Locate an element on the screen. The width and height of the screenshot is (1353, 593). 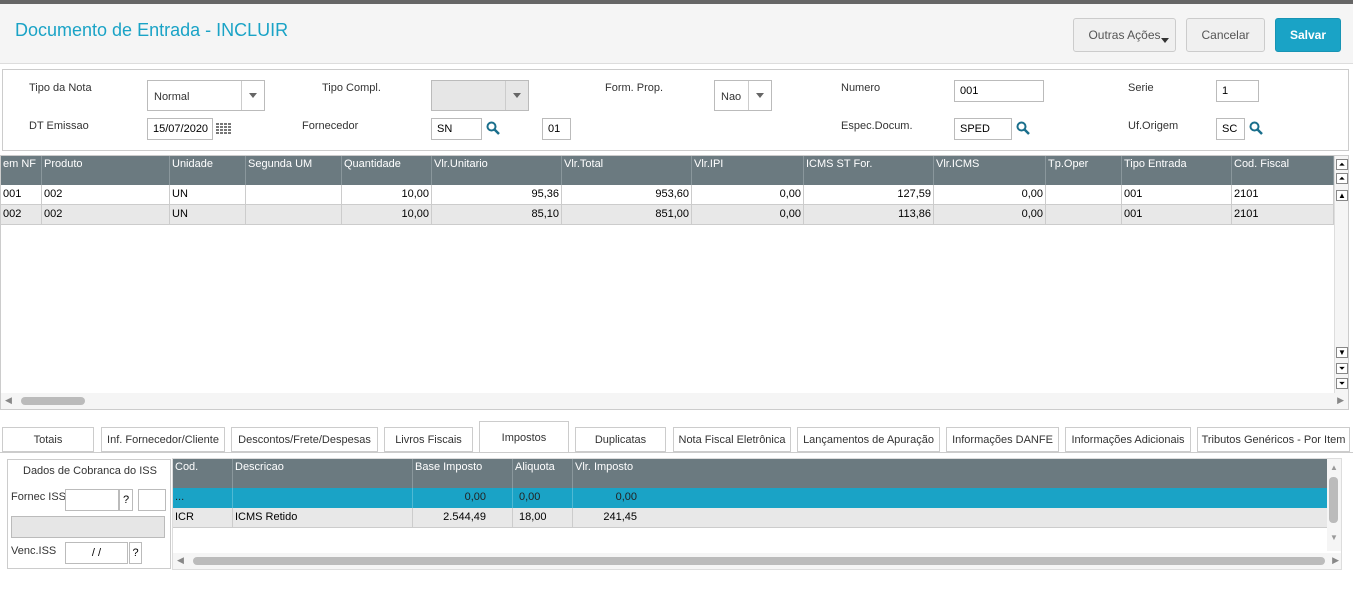
cancel-button: Cancelar is located at coordinates (1225, 35).